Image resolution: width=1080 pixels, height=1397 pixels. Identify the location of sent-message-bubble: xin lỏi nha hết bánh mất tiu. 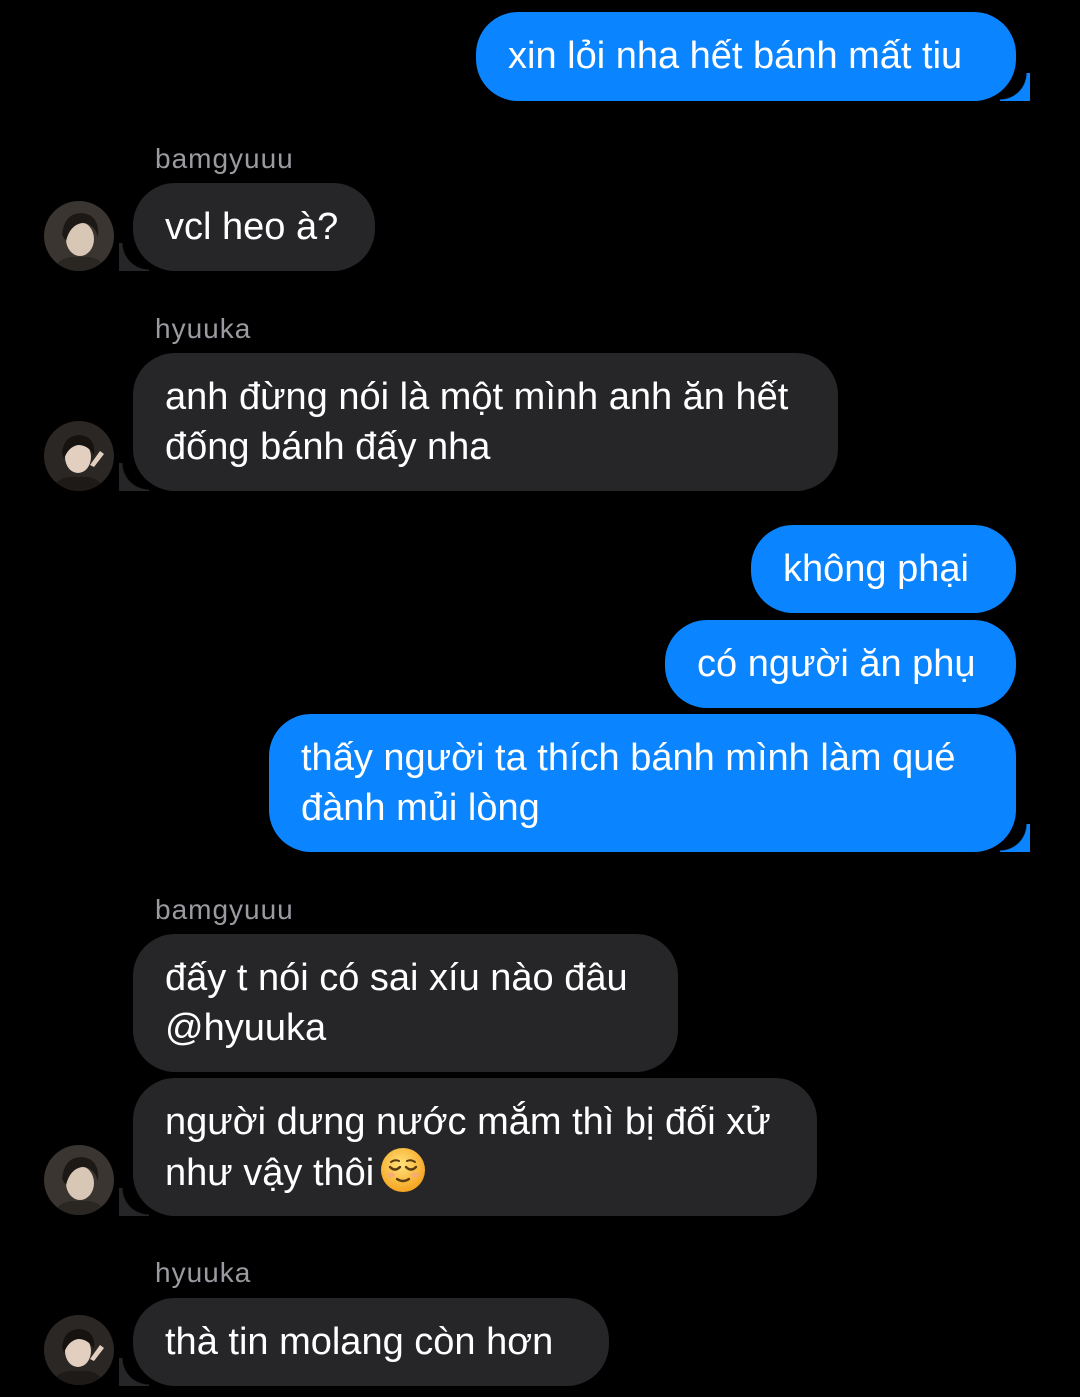
(753, 56).